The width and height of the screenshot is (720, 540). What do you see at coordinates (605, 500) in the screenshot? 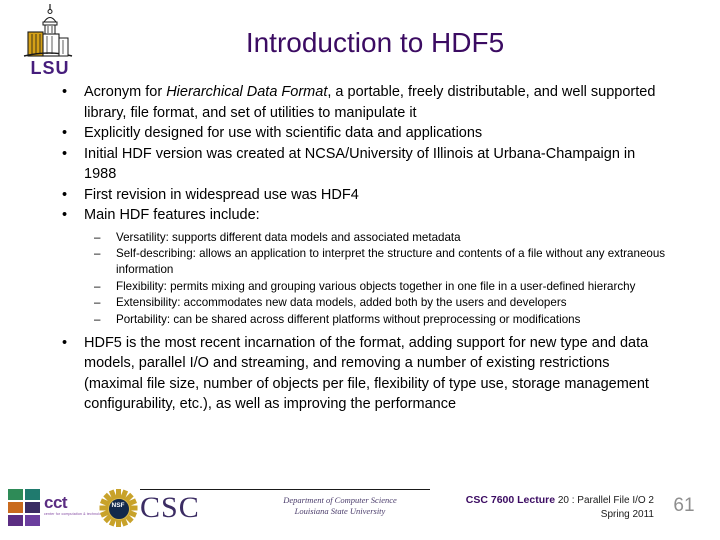
I see `lecture-info: 20 : Parallel File I/O 2` at bounding box center [605, 500].